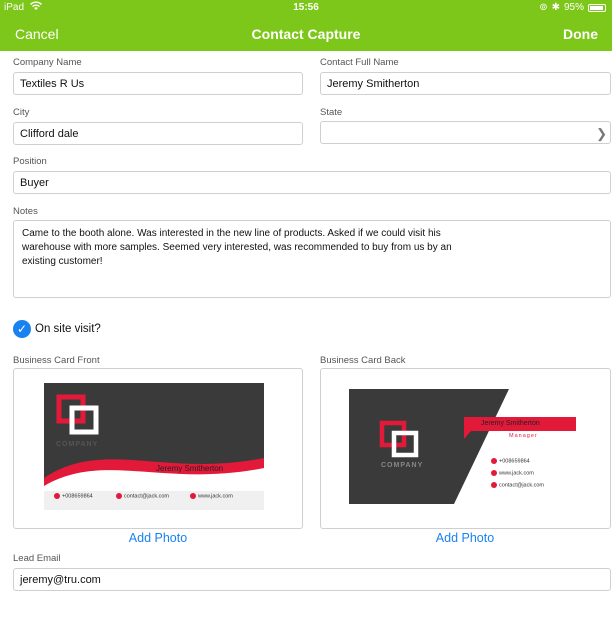 The height and width of the screenshot is (625, 612). What do you see at coordinates (601, 133) in the screenshot?
I see `chevron-right-icon: ❯` at bounding box center [601, 133].